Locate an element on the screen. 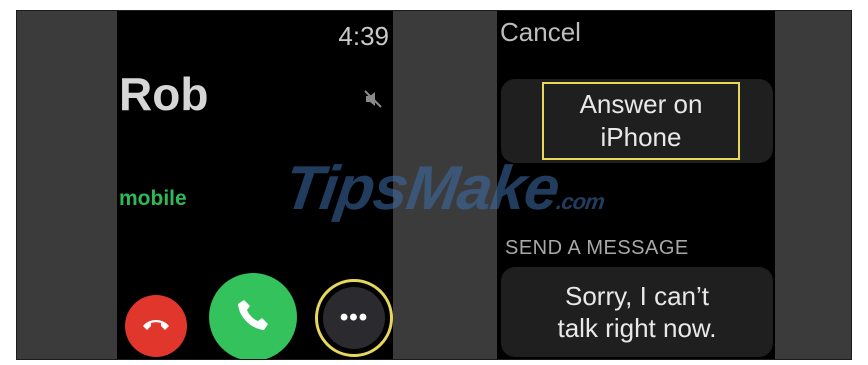 The width and height of the screenshot is (868, 365). more-options-highlight: ••• is located at coordinates (354, 318).